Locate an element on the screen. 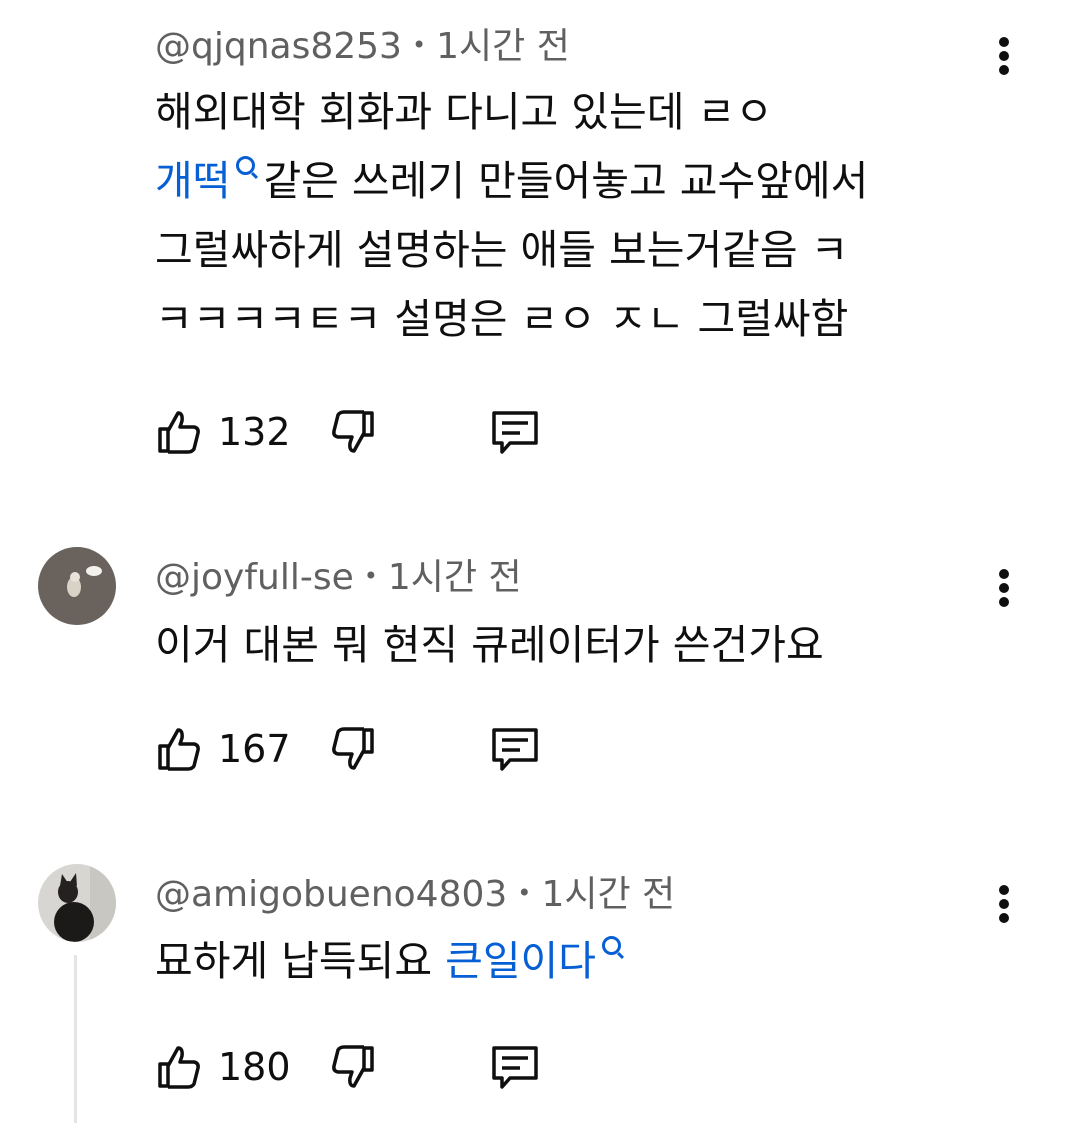 The height and width of the screenshot is (1123, 1080). comment-line: 묘하게 납득되요 큰일이다 is located at coordinates (575, 961).